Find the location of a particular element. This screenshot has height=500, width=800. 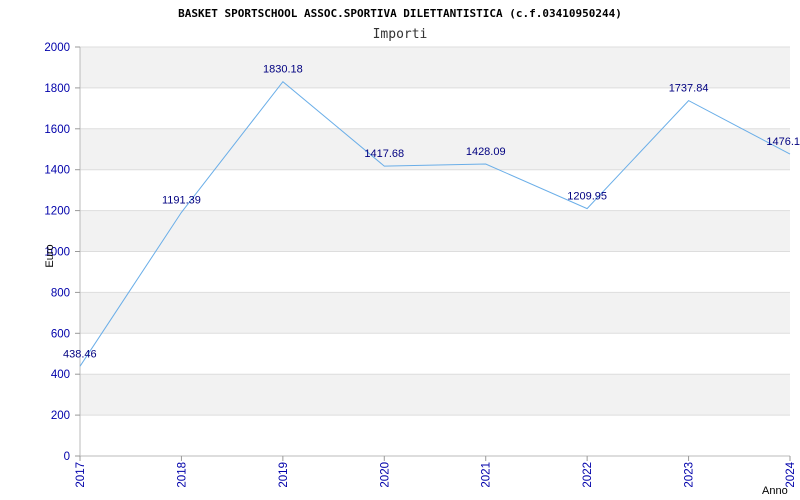

data-label: 1830.18 is located at coordinates (283, 70).